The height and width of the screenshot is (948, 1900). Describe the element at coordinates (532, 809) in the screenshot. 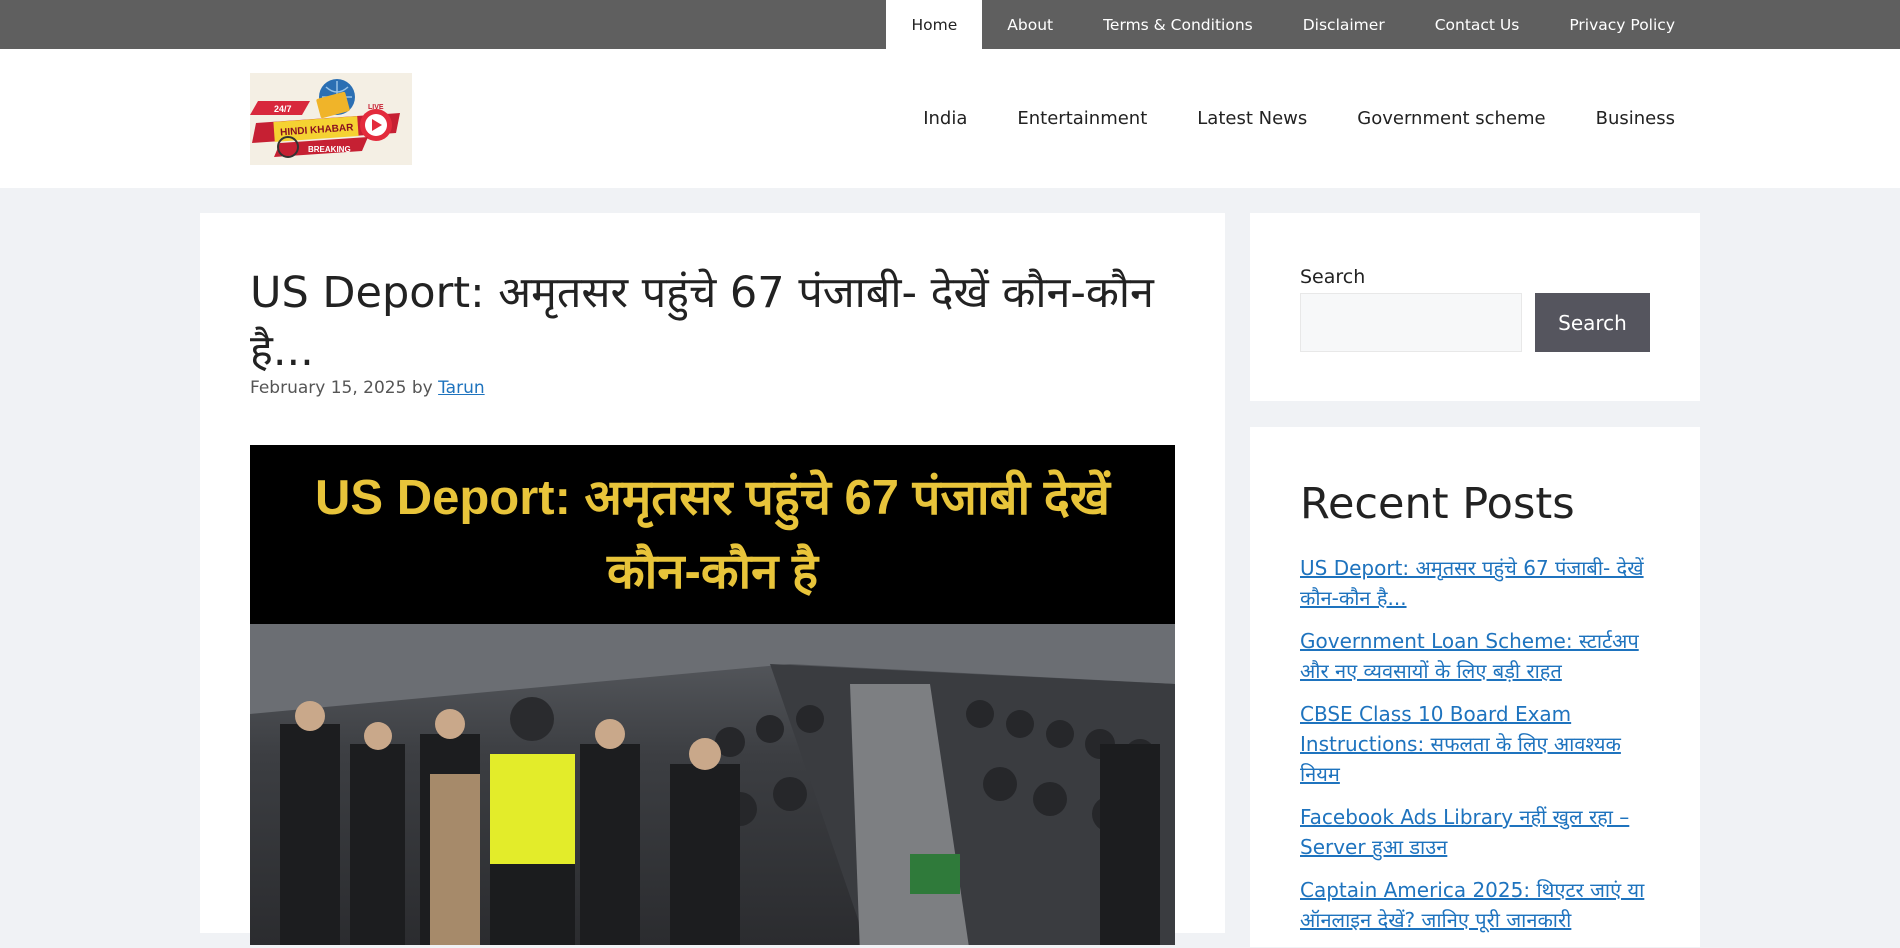

I see `safety-vest-icon` at that location.